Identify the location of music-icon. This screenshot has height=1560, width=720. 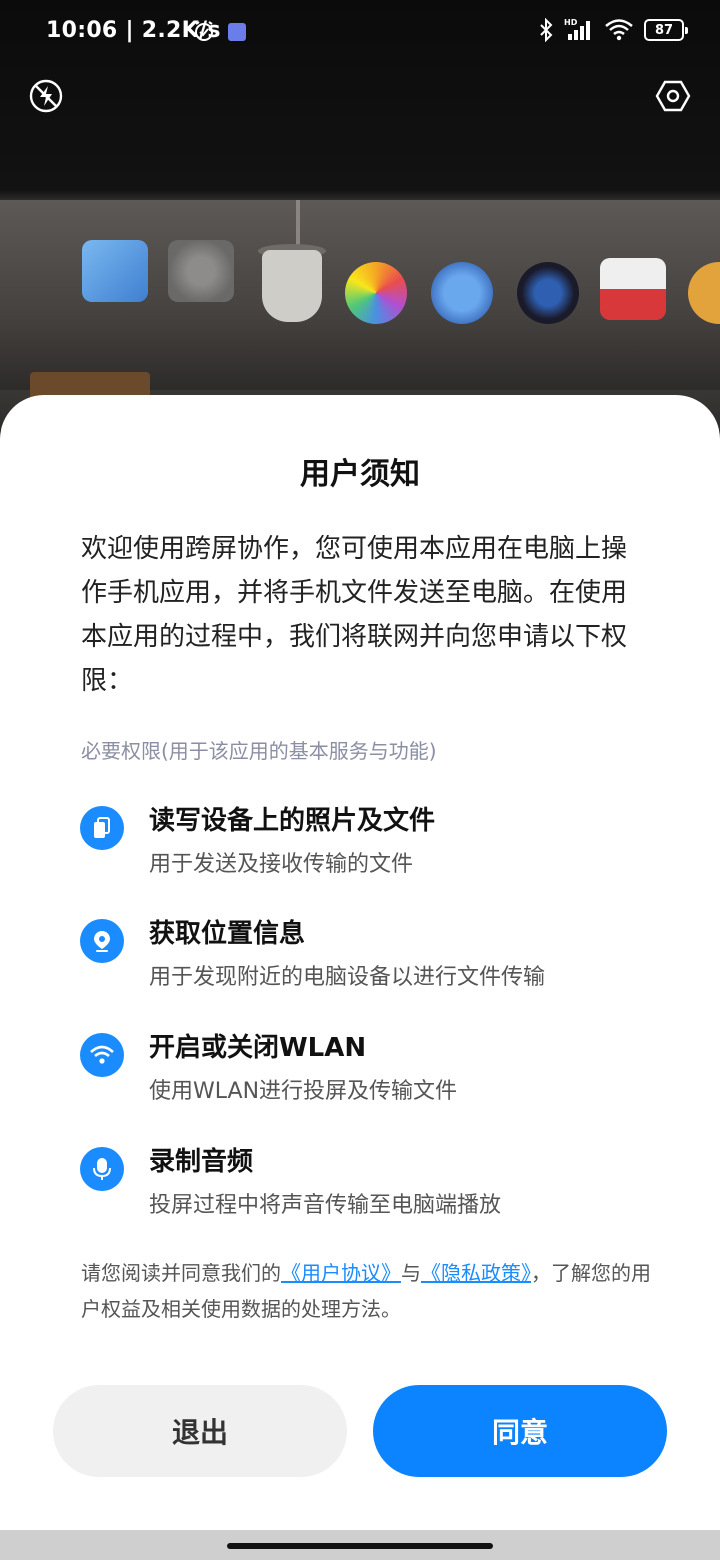
(462, 293).